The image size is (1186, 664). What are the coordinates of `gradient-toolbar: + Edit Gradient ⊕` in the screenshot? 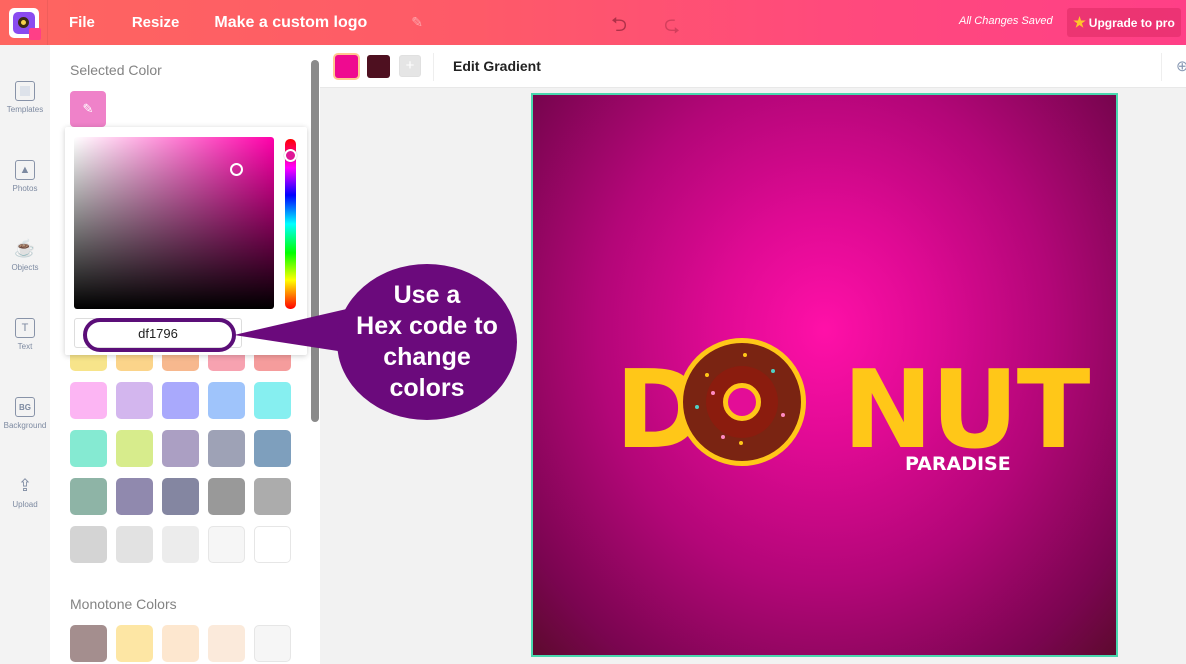 It's located at (753, 66).